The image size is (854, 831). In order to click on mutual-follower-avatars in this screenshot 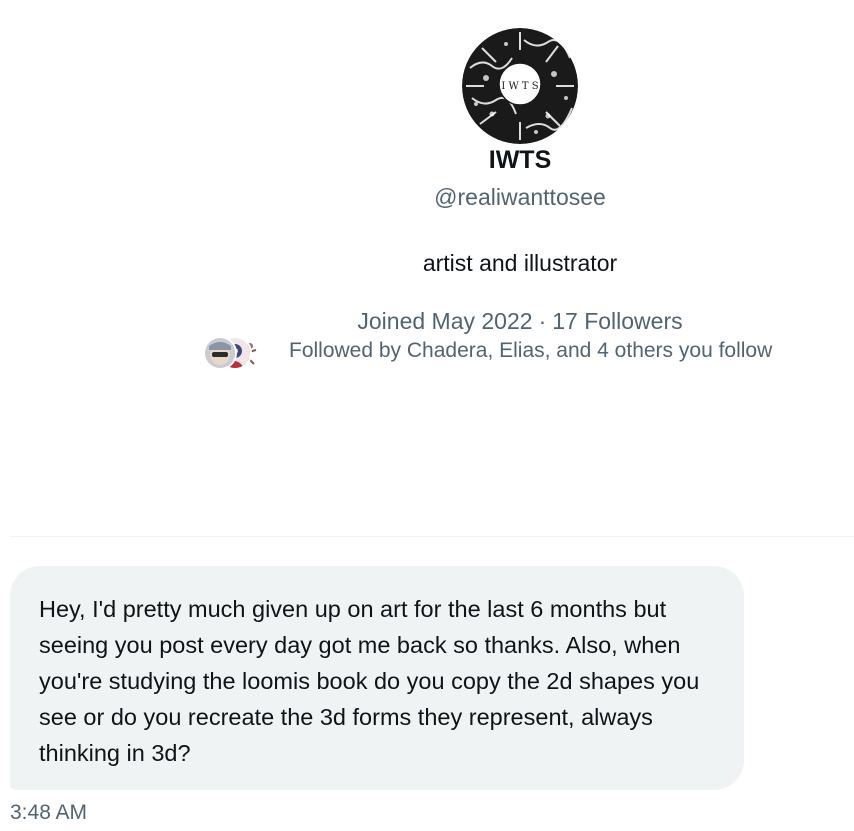, I will do `click(235, 352)`.